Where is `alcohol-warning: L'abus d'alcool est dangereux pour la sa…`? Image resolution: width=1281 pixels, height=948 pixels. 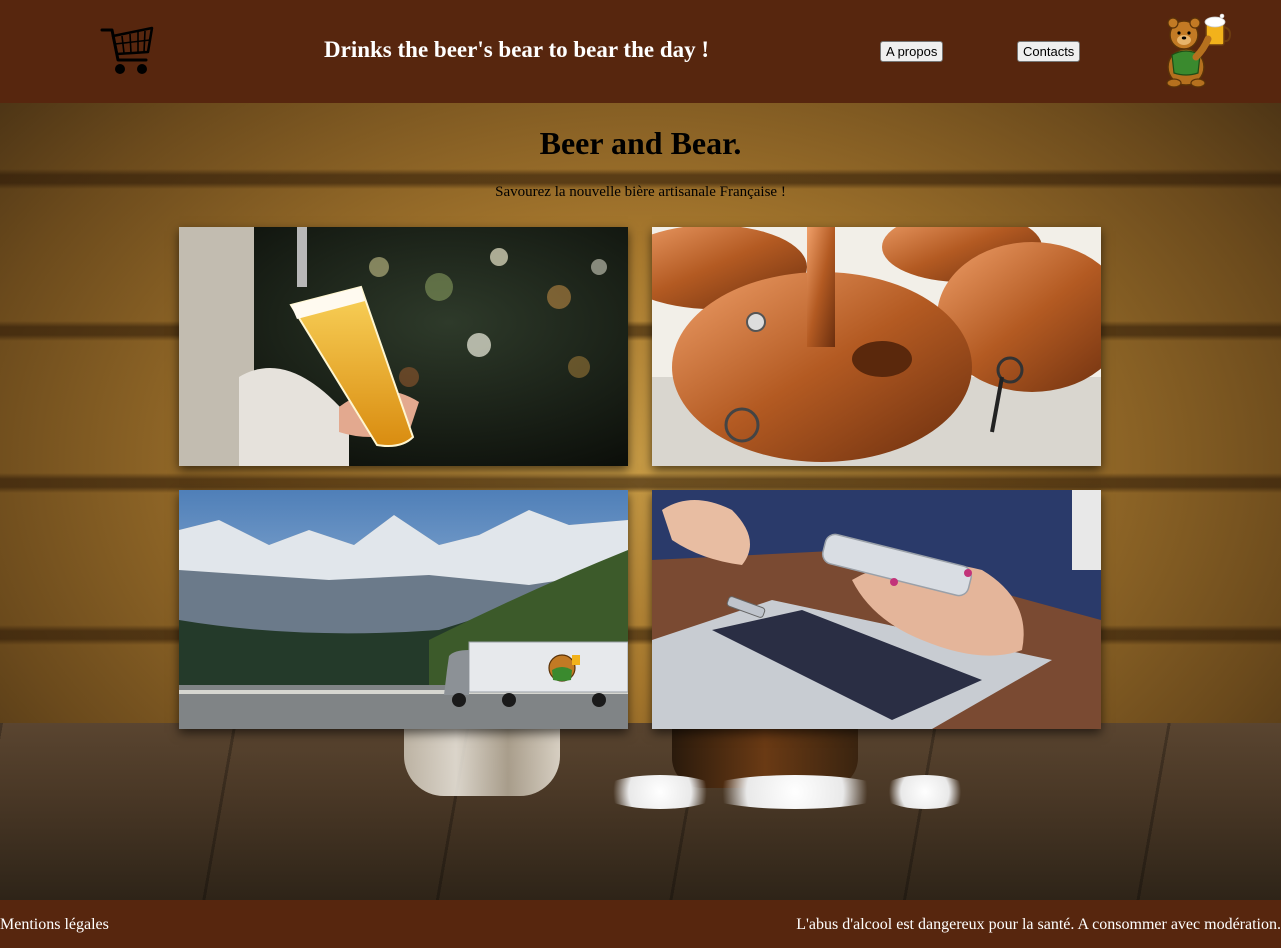
alcohol-warning: L'abus d'alcool est dangereux pour la sa… is located at coordinates (1038, 924).